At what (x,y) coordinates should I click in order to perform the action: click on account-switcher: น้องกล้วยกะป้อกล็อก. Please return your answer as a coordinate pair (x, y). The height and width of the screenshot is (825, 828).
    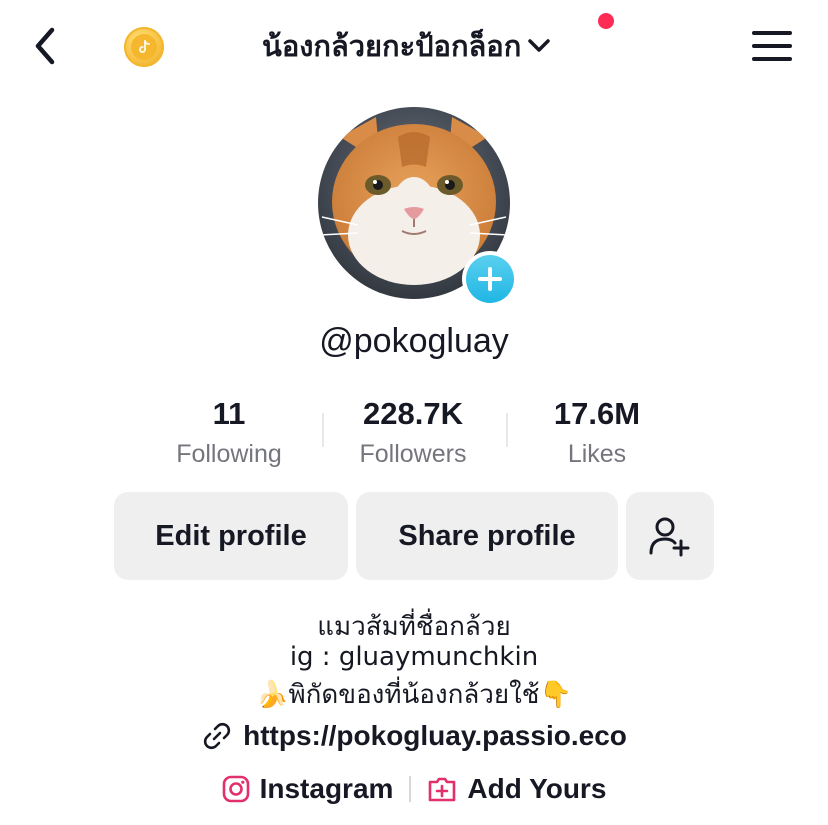
    Looking at the image, I should click on (406, 46).